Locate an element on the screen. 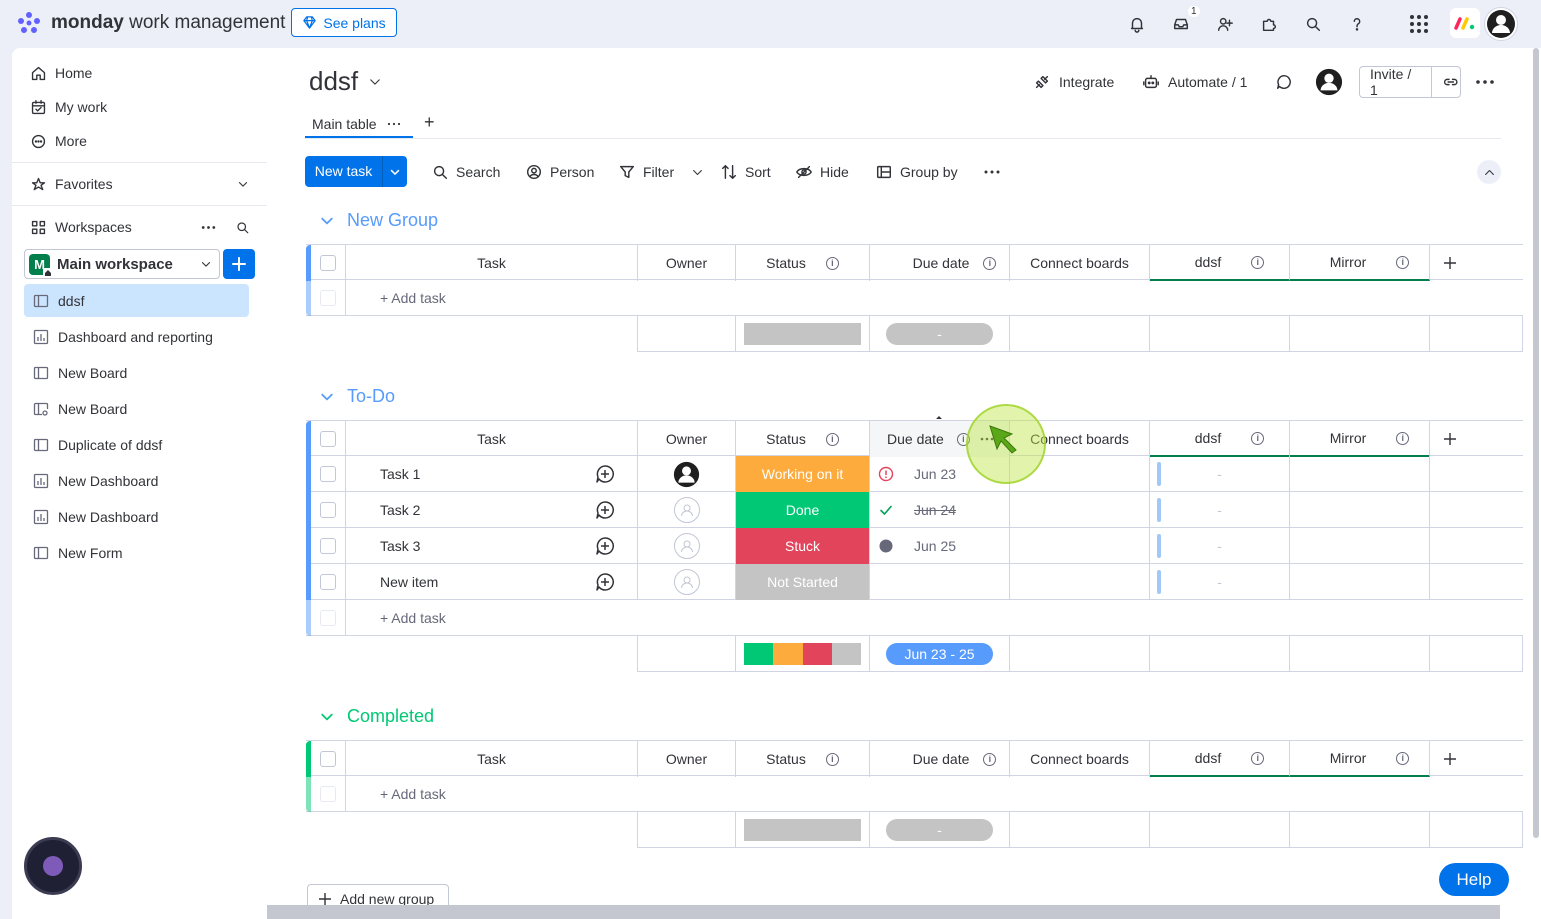 This screenshot has height=919, width=1541. task-name: Task 3 is located at coordinates (459, 546).